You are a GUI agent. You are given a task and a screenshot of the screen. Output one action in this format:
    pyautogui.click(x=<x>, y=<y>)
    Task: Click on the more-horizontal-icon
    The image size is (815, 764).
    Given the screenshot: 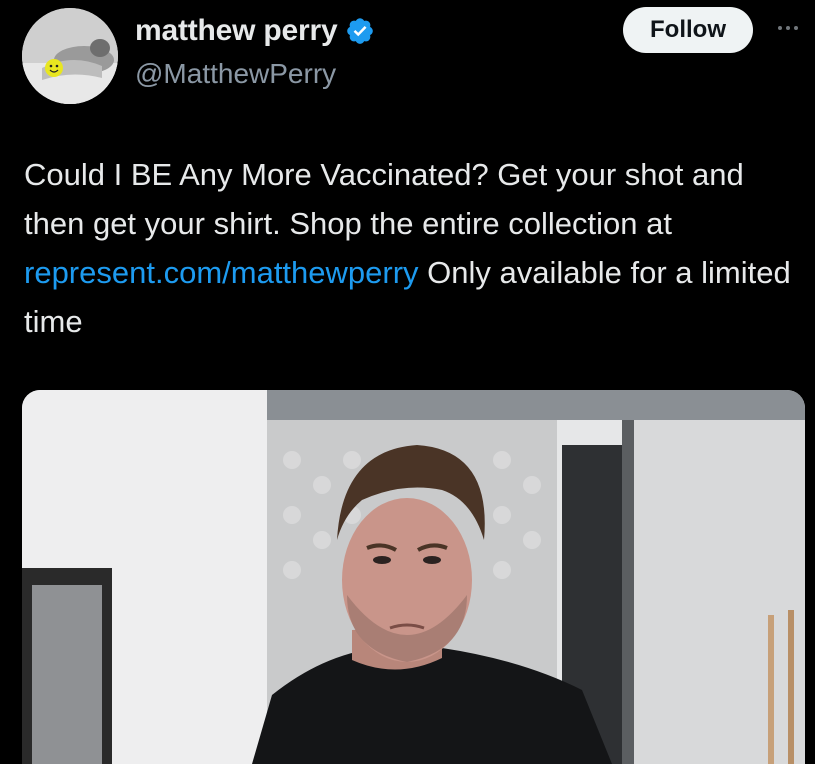 What is the action you would take?
    pyautogui.click(x=788, y=28)
    